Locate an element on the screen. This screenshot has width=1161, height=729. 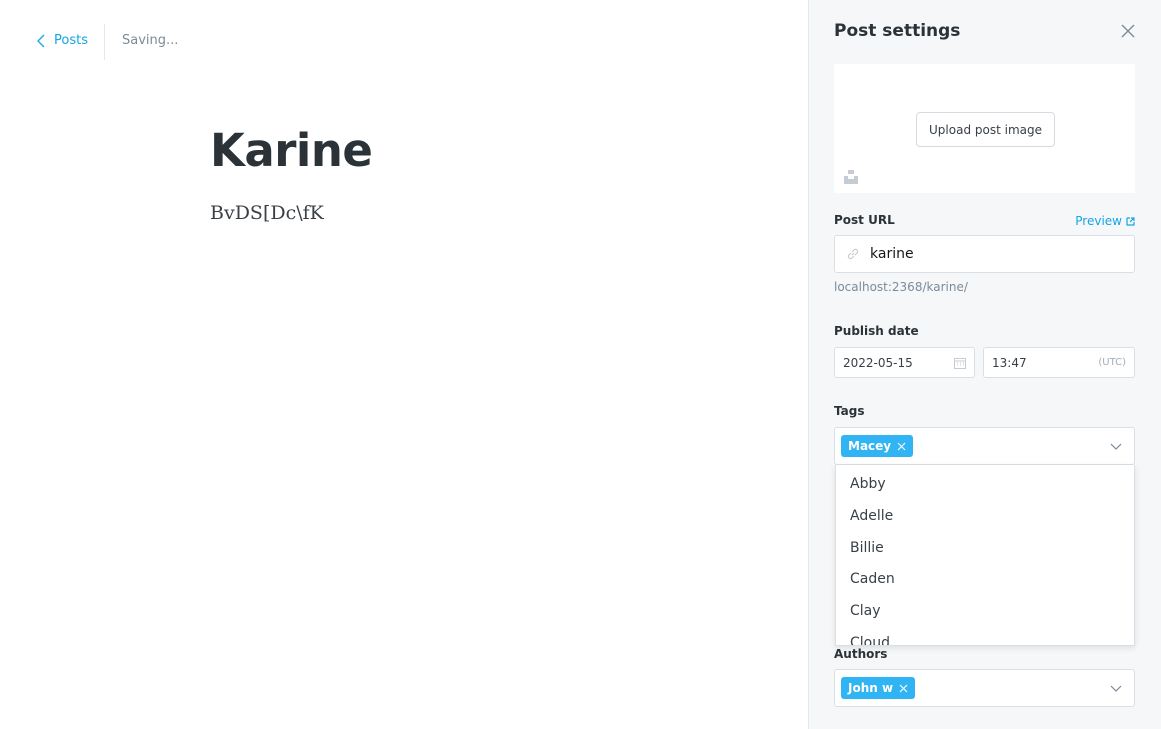
tag-option-caden: Caden is located at coordinates (985, 580).